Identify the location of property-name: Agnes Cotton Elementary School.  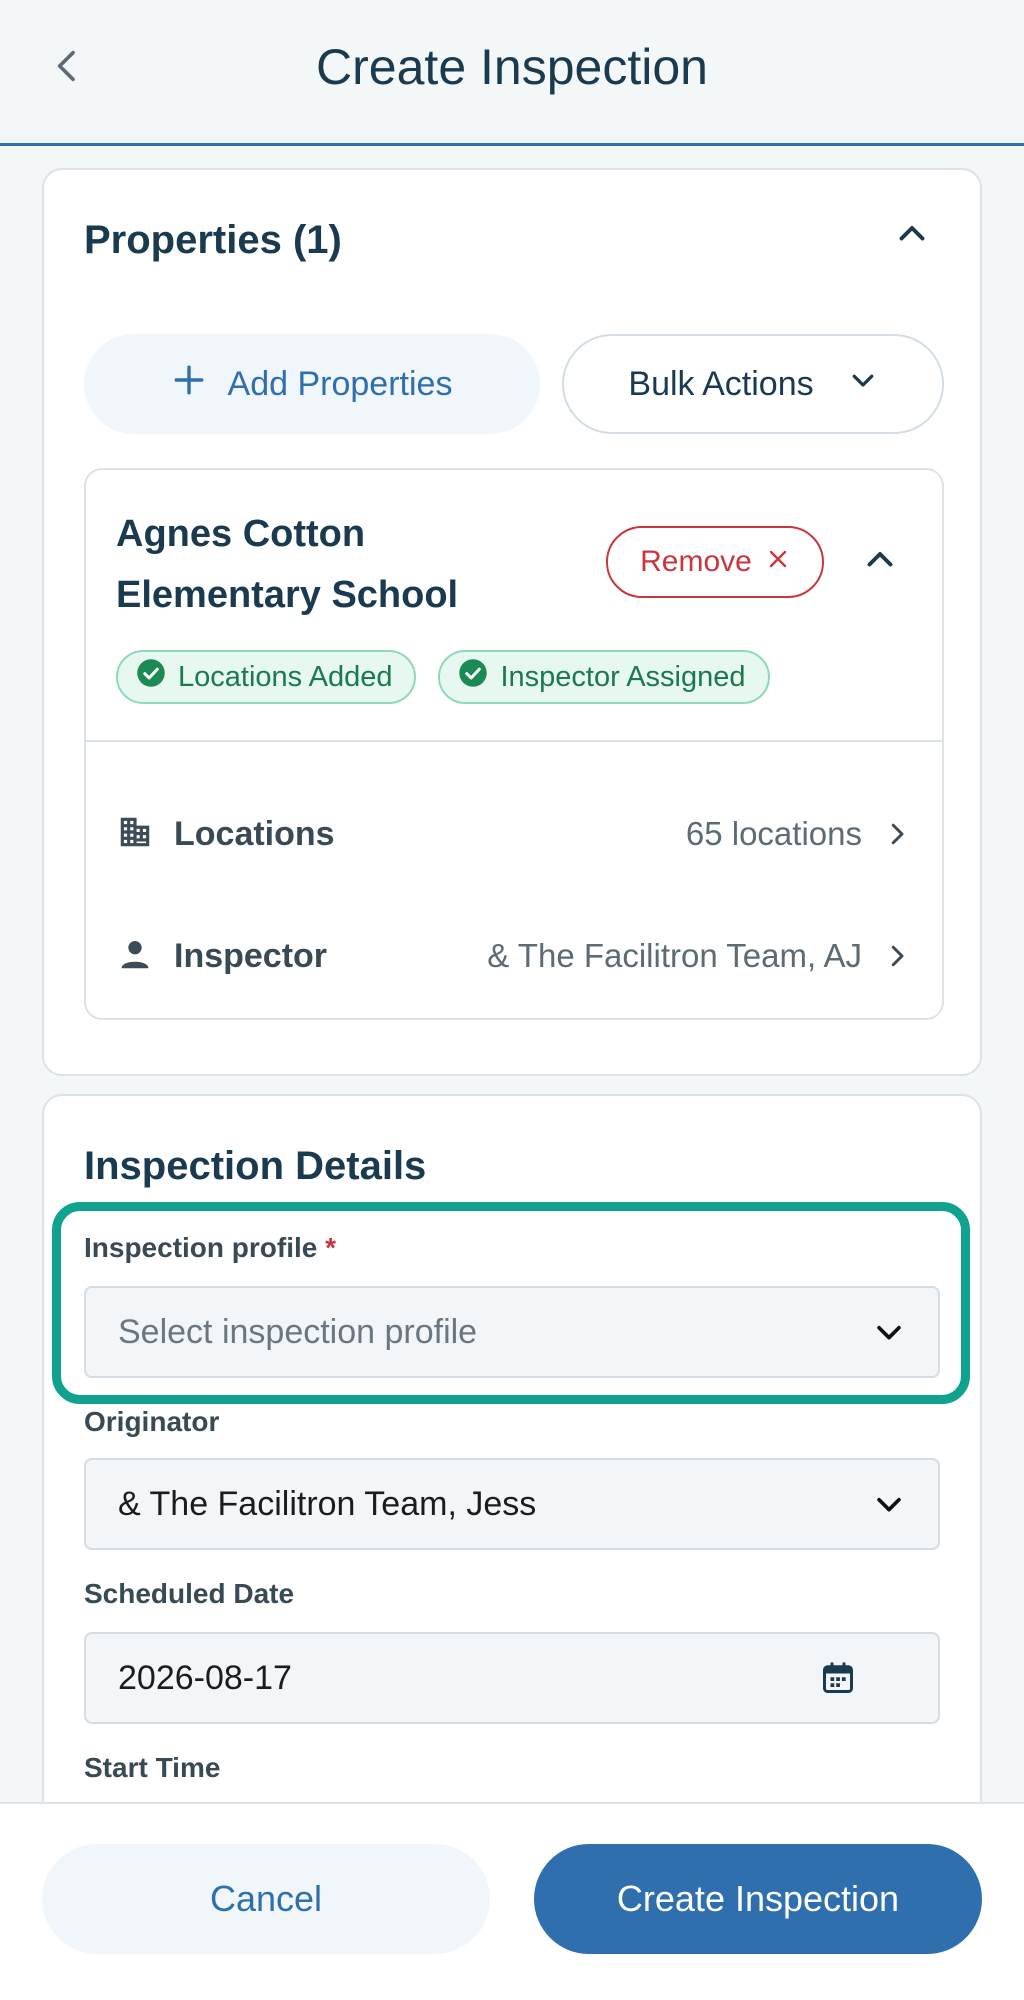
(287, 564).